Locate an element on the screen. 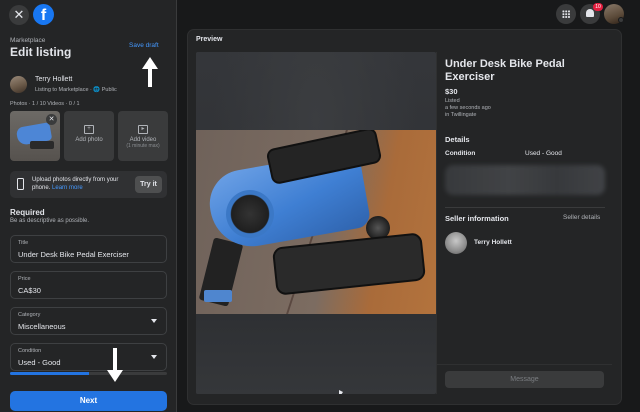  title-field: Title Under Desk Bike Pedal Exerciser is located at coordinates (88, 249).